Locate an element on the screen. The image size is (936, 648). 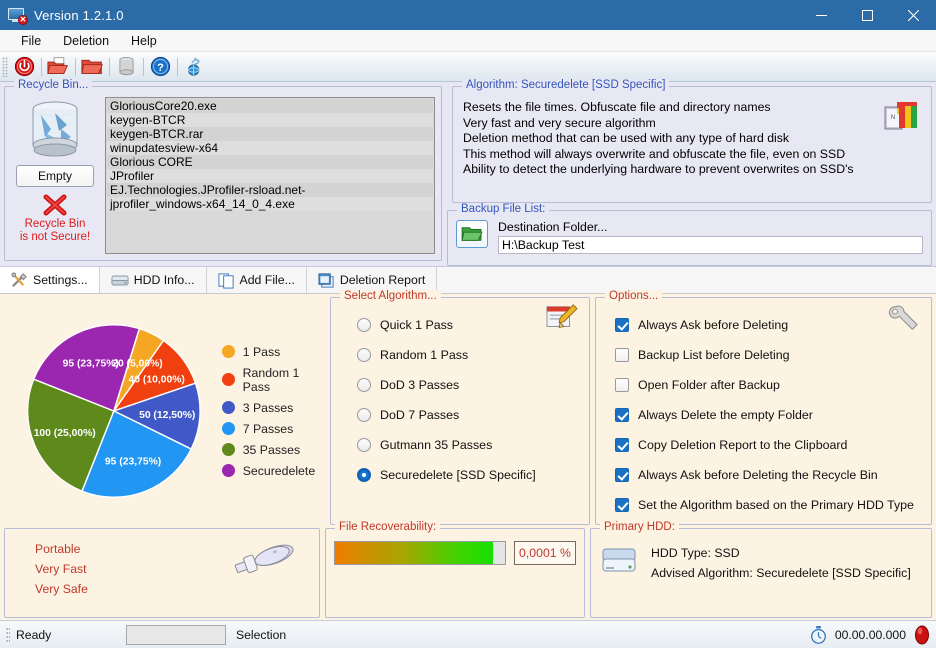
primary-hdd-title: Primary HDD: is located at coordinates (639, 527).